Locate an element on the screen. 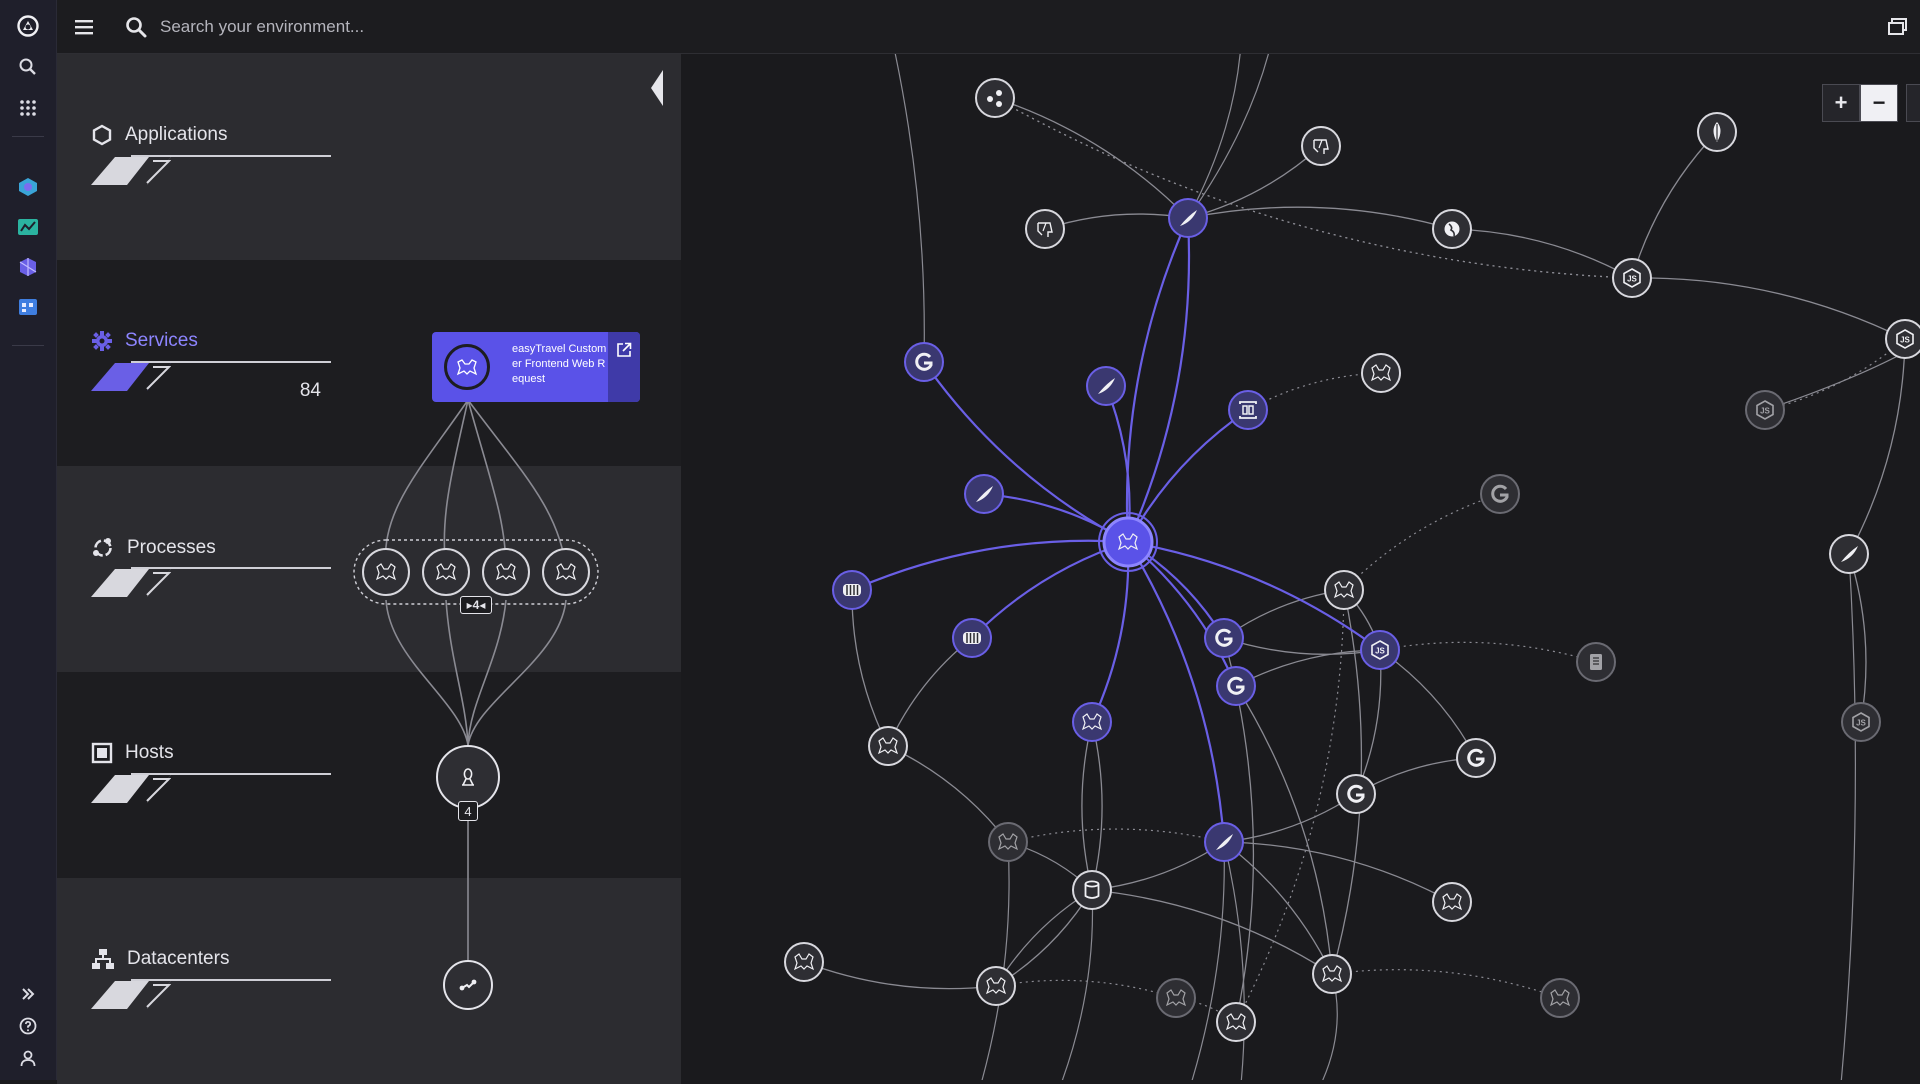  open-external-icon is located at coordinates (624, 367).